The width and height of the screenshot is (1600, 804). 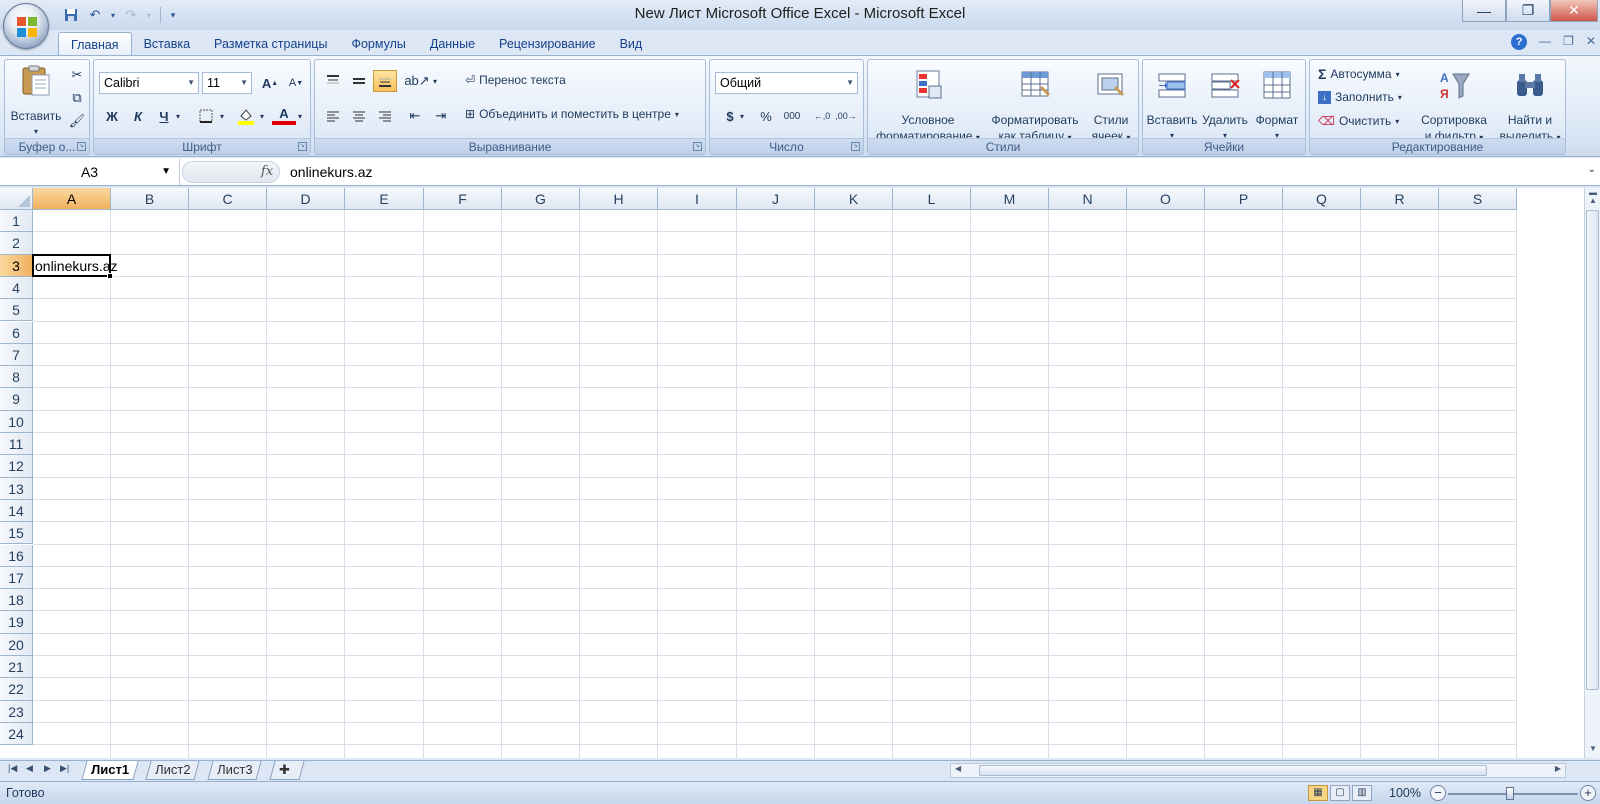 What do you see at coordinates (16, 578) in the screenshot?
I see `row-header-17: 17` at bounding box center [16, 578].